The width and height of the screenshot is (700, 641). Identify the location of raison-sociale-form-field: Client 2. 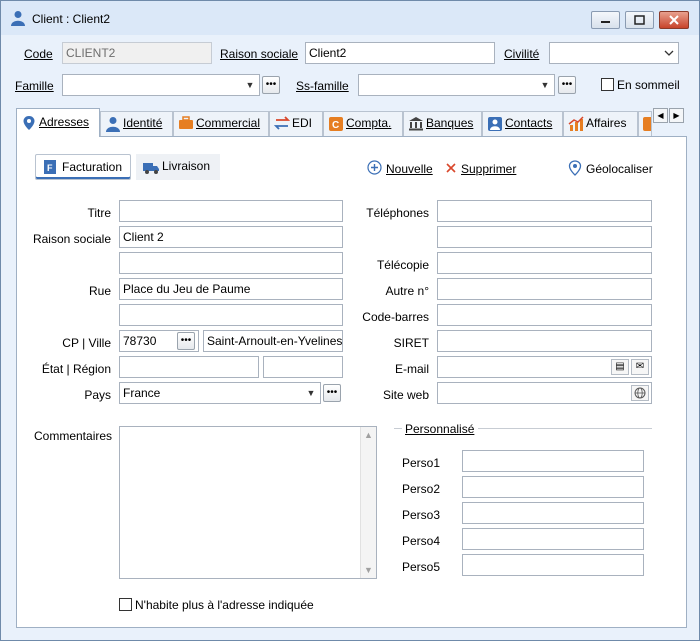
(231, 237).